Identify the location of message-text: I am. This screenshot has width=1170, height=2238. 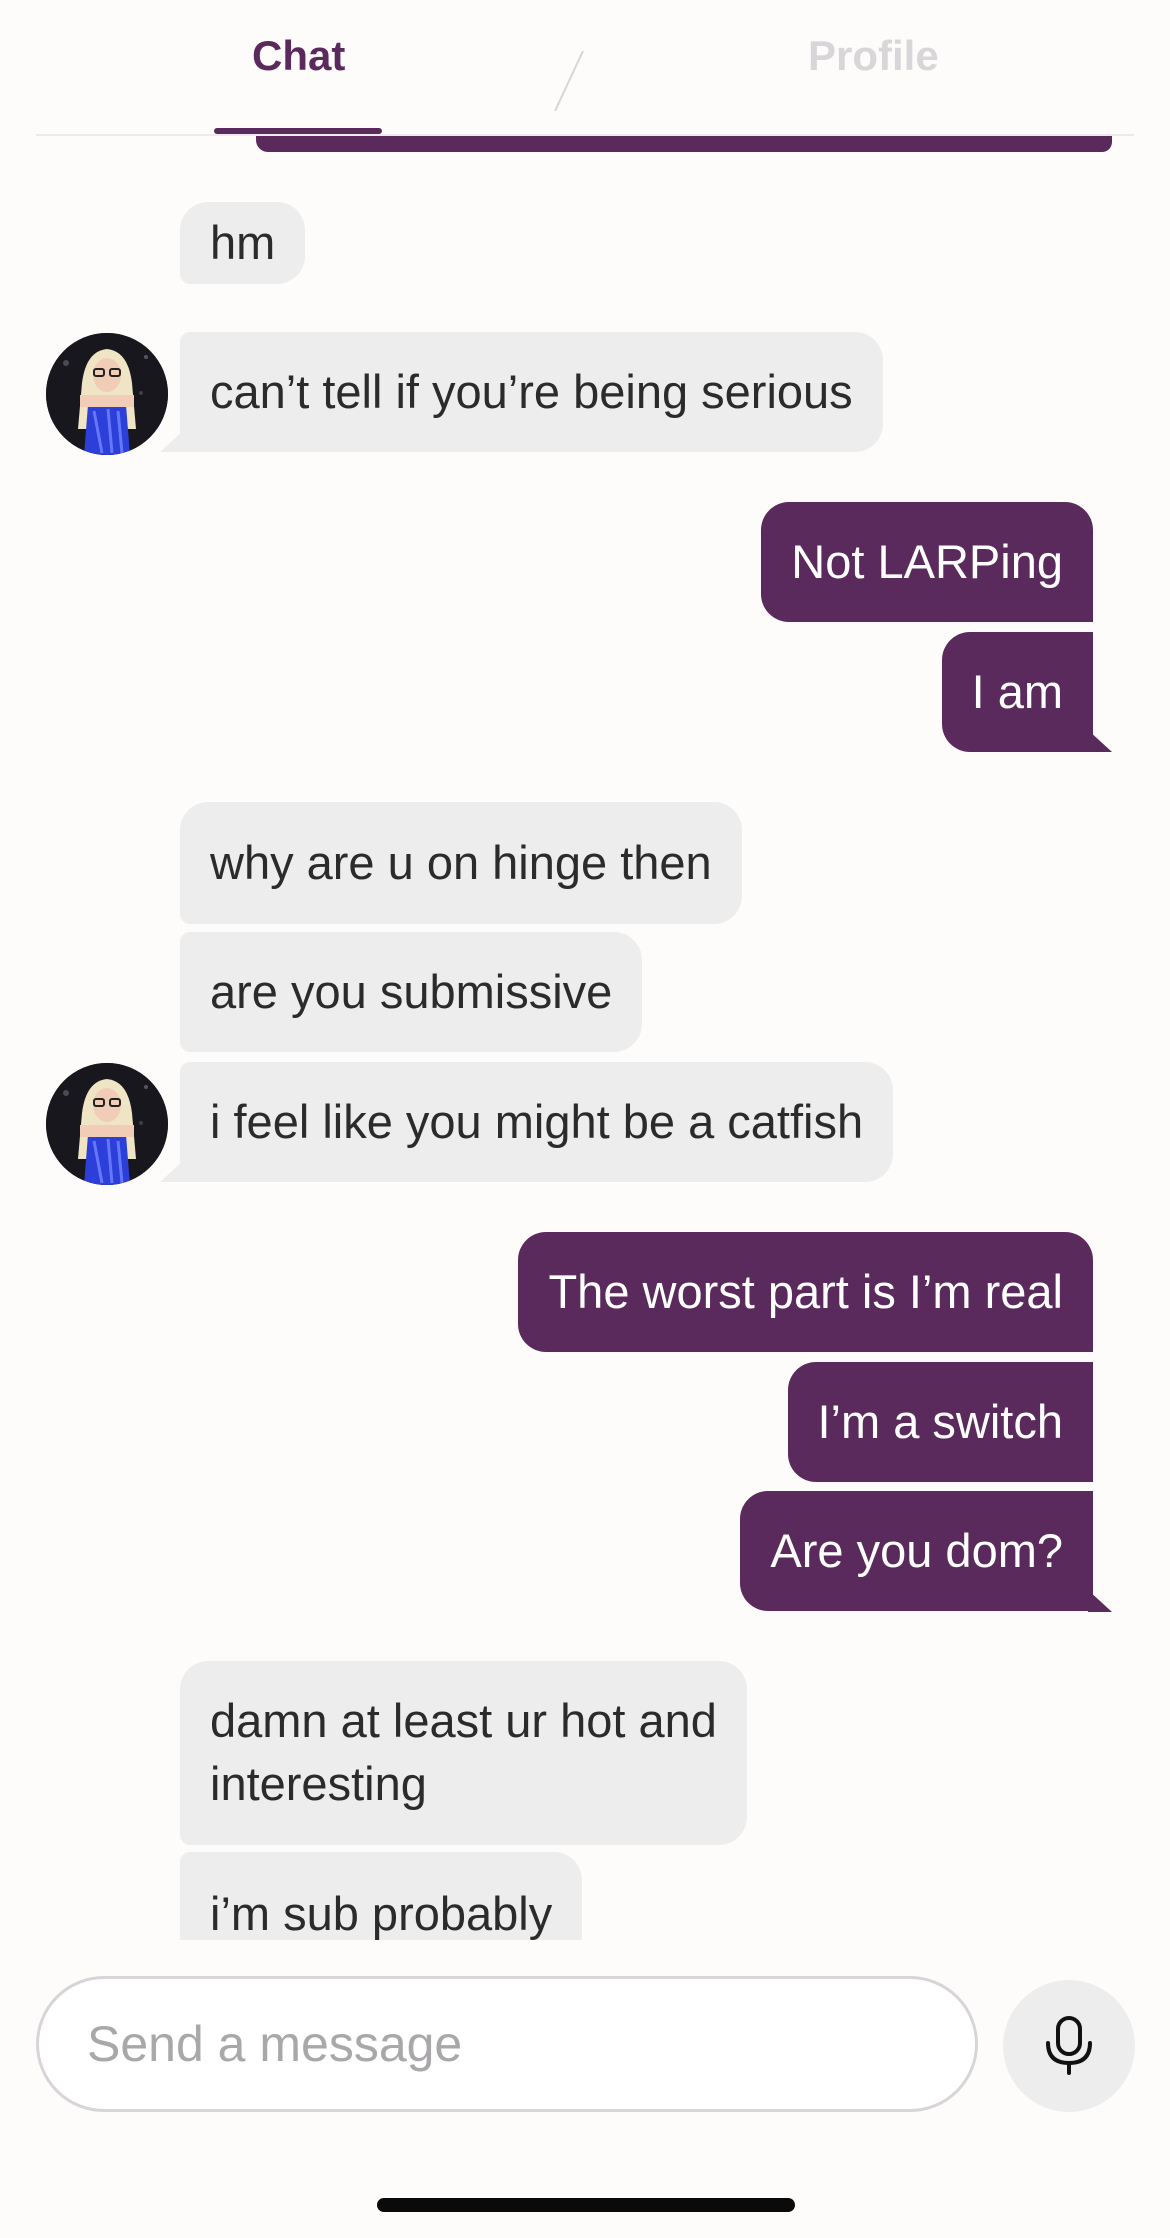
(1017, 691).